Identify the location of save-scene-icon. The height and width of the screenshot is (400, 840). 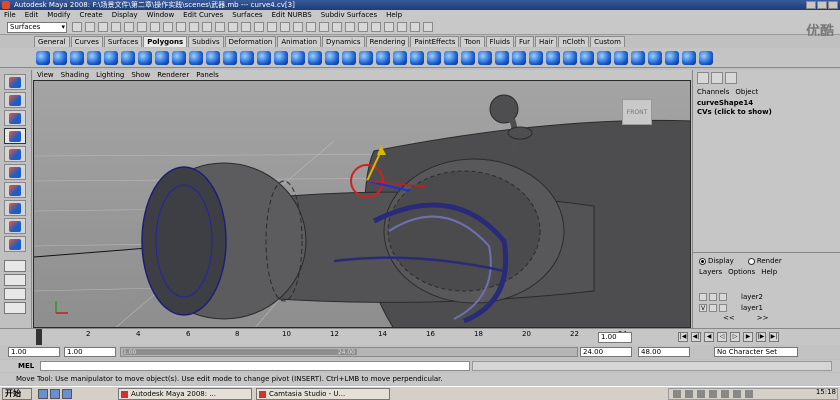
(103, 27).